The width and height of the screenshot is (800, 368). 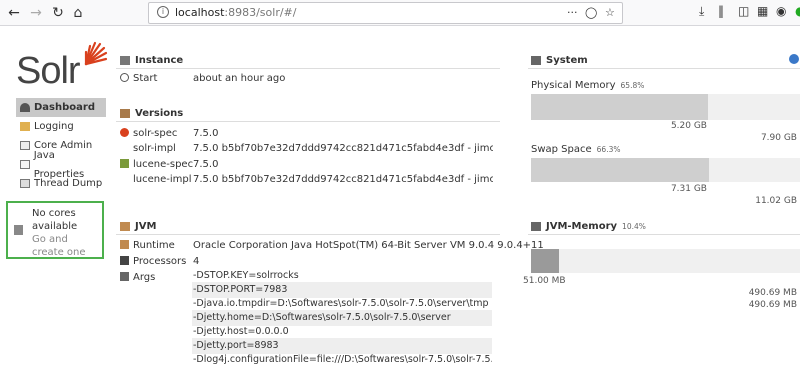 I want to click on swap-space-used, so click(x=620, y=170).